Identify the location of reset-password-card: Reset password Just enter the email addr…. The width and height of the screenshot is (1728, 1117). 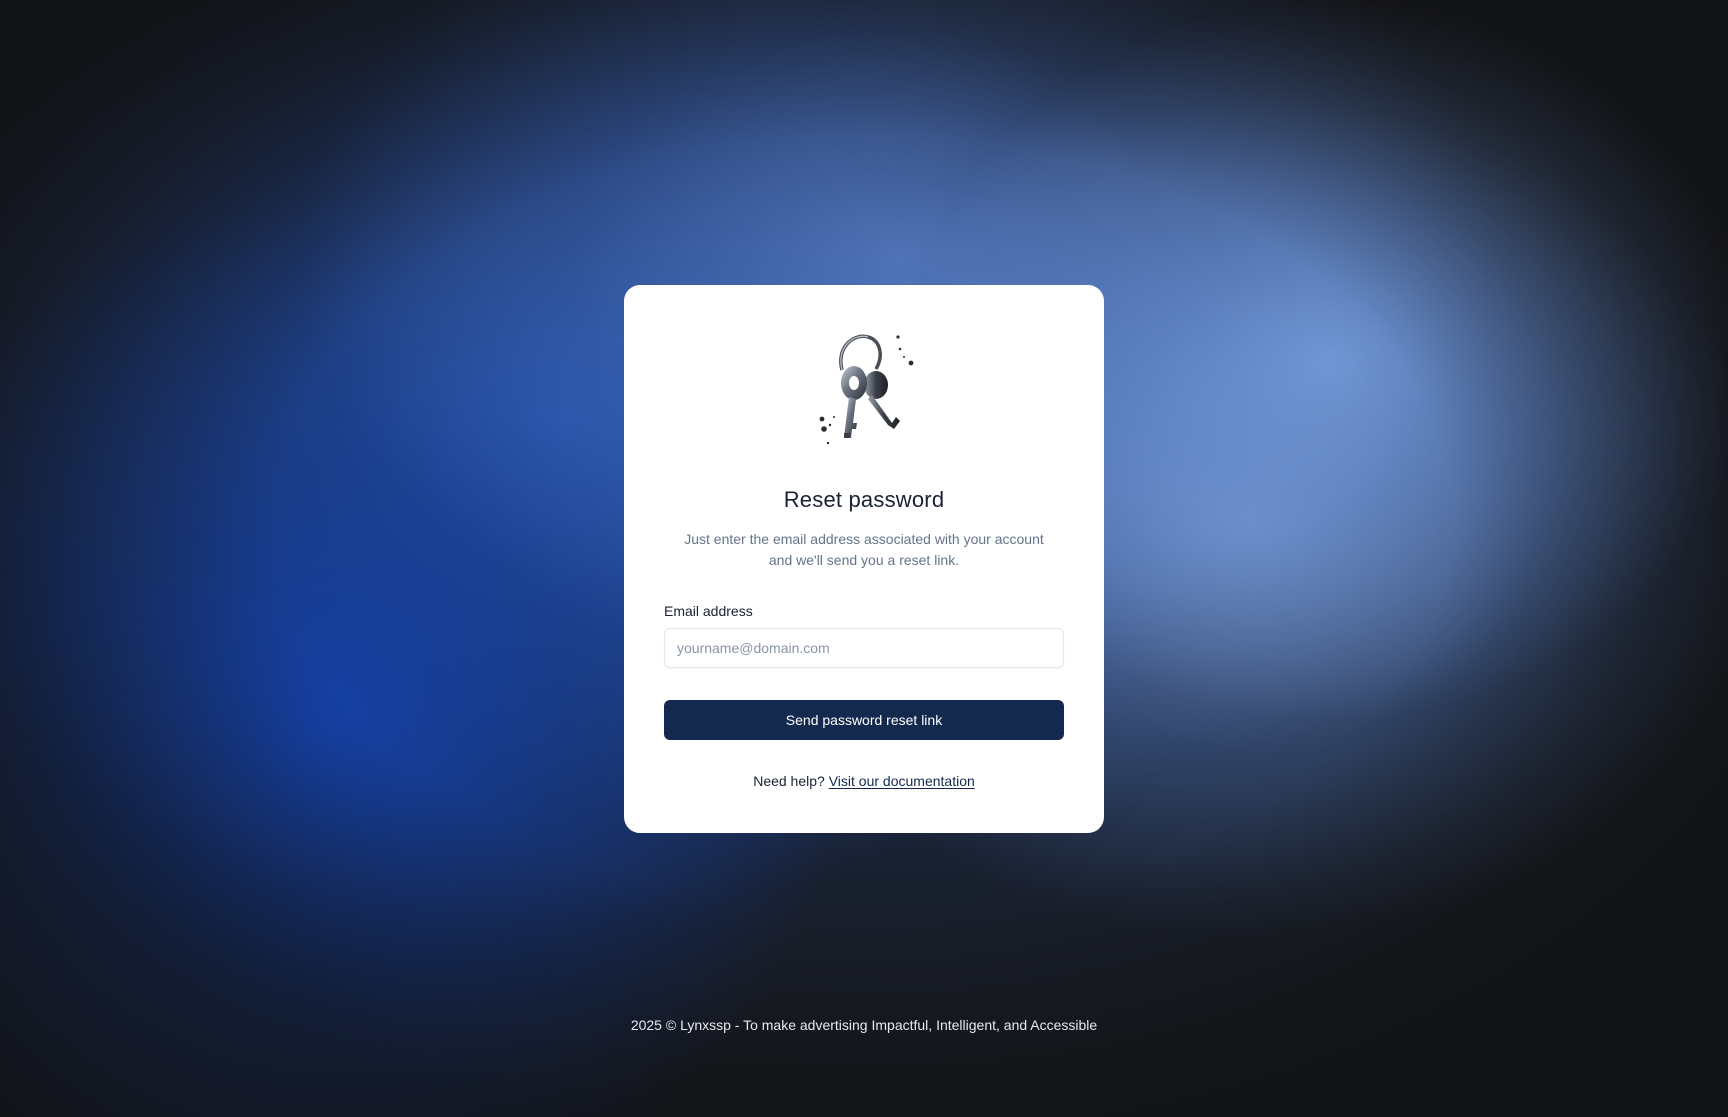
(864, 559).